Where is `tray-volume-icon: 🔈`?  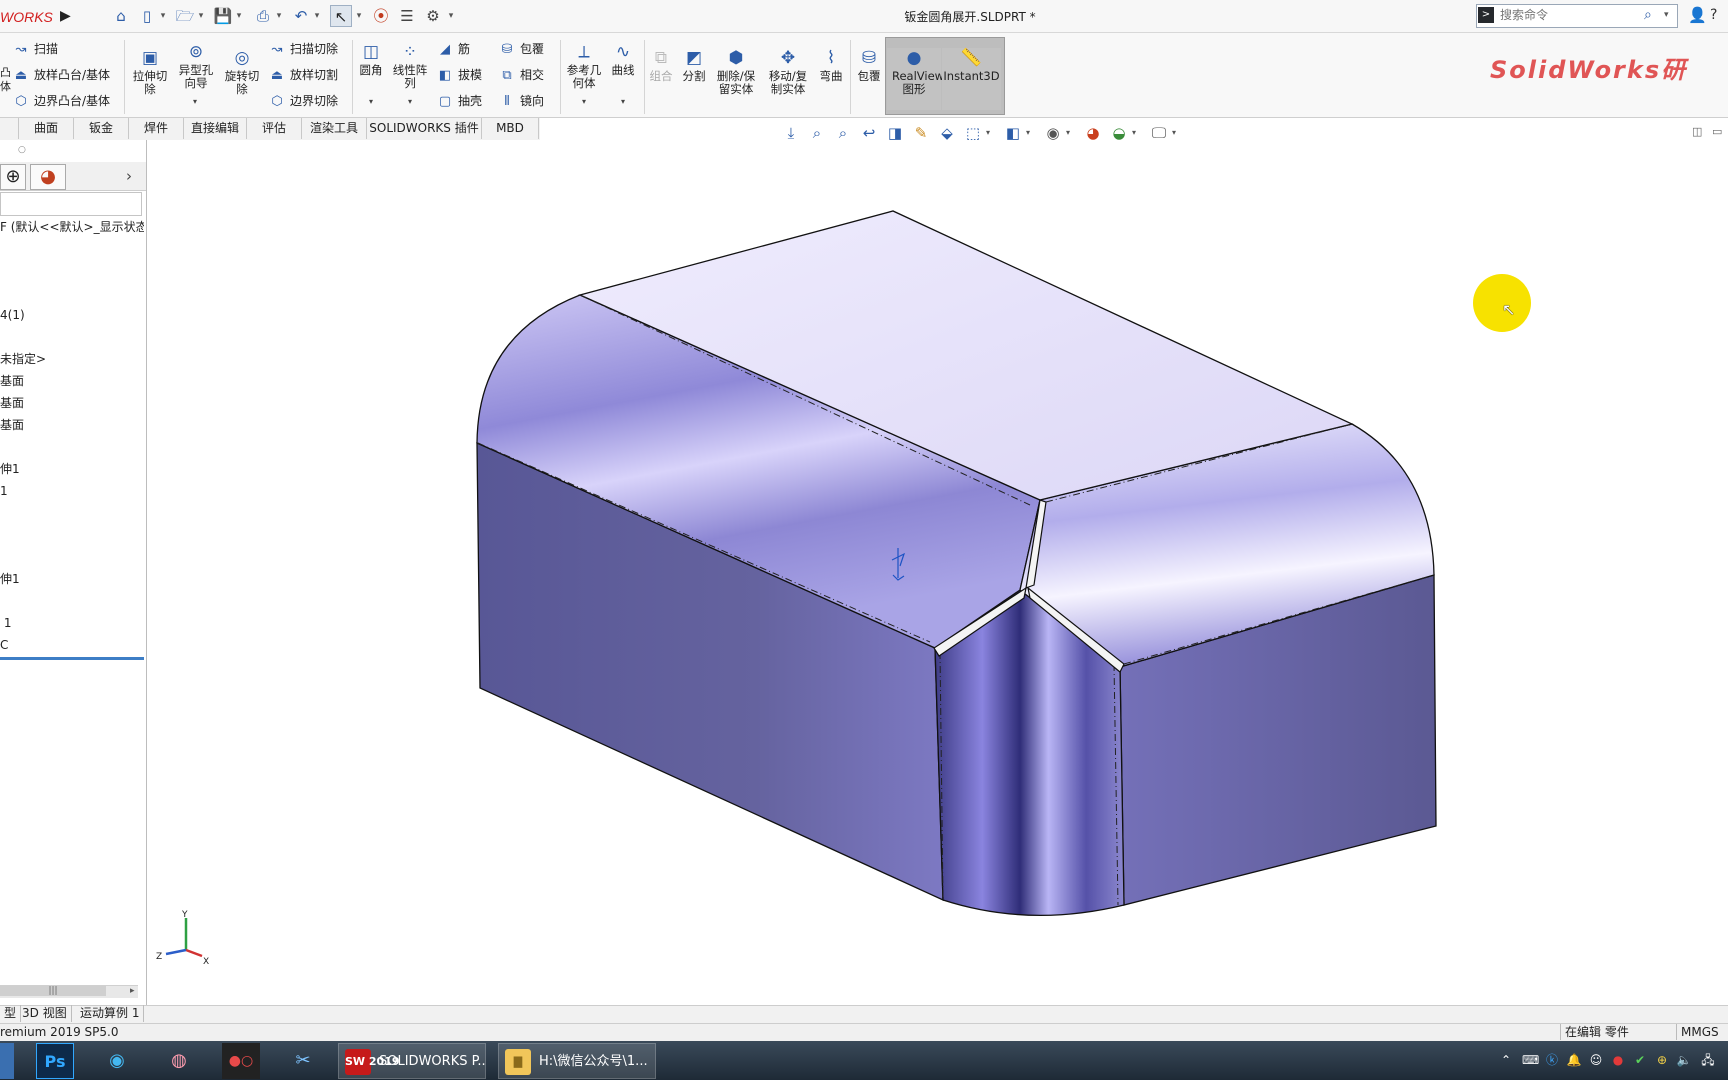
tray-volume-icon: 🔈 is located at coordinates (1684, 1060).